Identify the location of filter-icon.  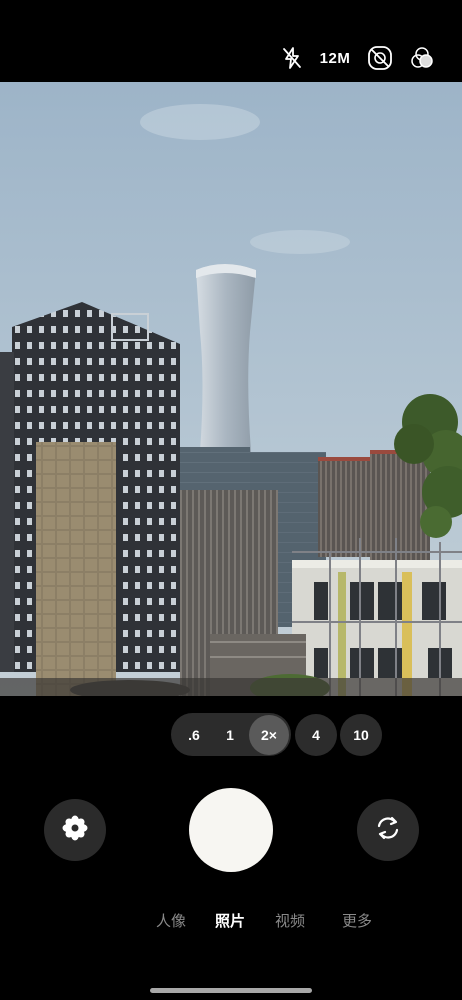
(422, 58).